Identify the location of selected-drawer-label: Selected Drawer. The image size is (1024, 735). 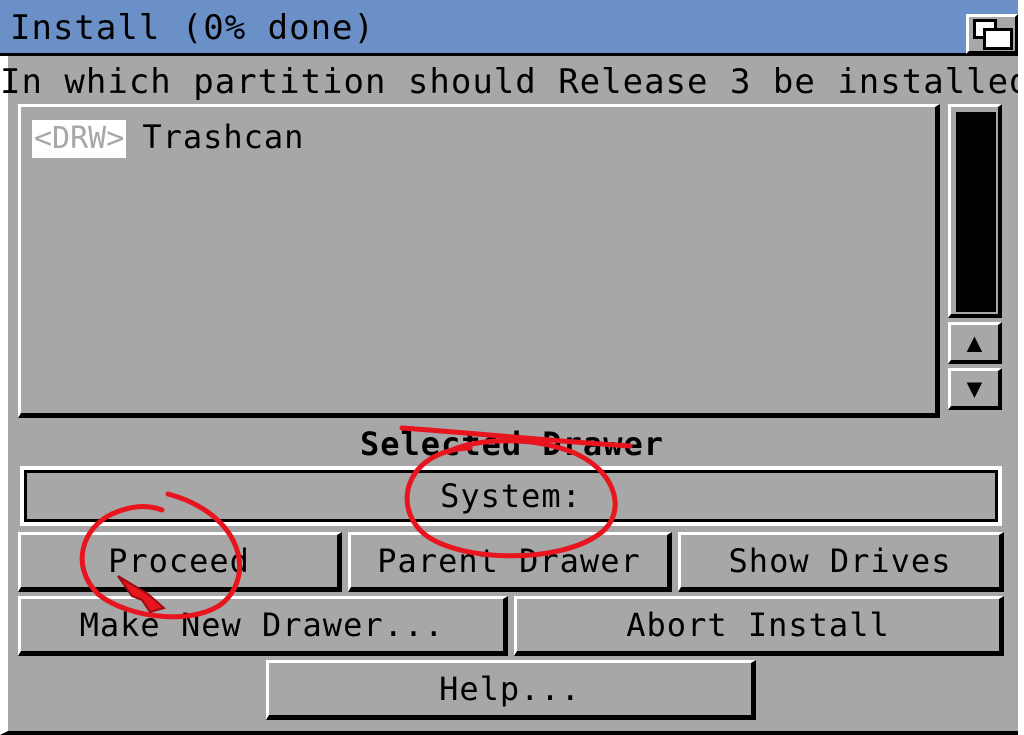
(512, 444).